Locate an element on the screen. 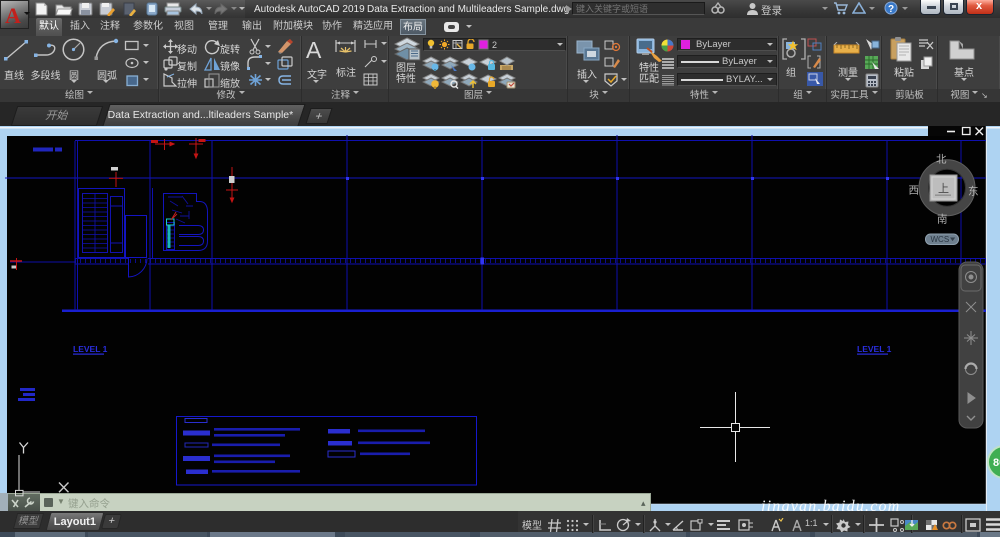  svg-text: 西 is located at coordinates (914, 191).